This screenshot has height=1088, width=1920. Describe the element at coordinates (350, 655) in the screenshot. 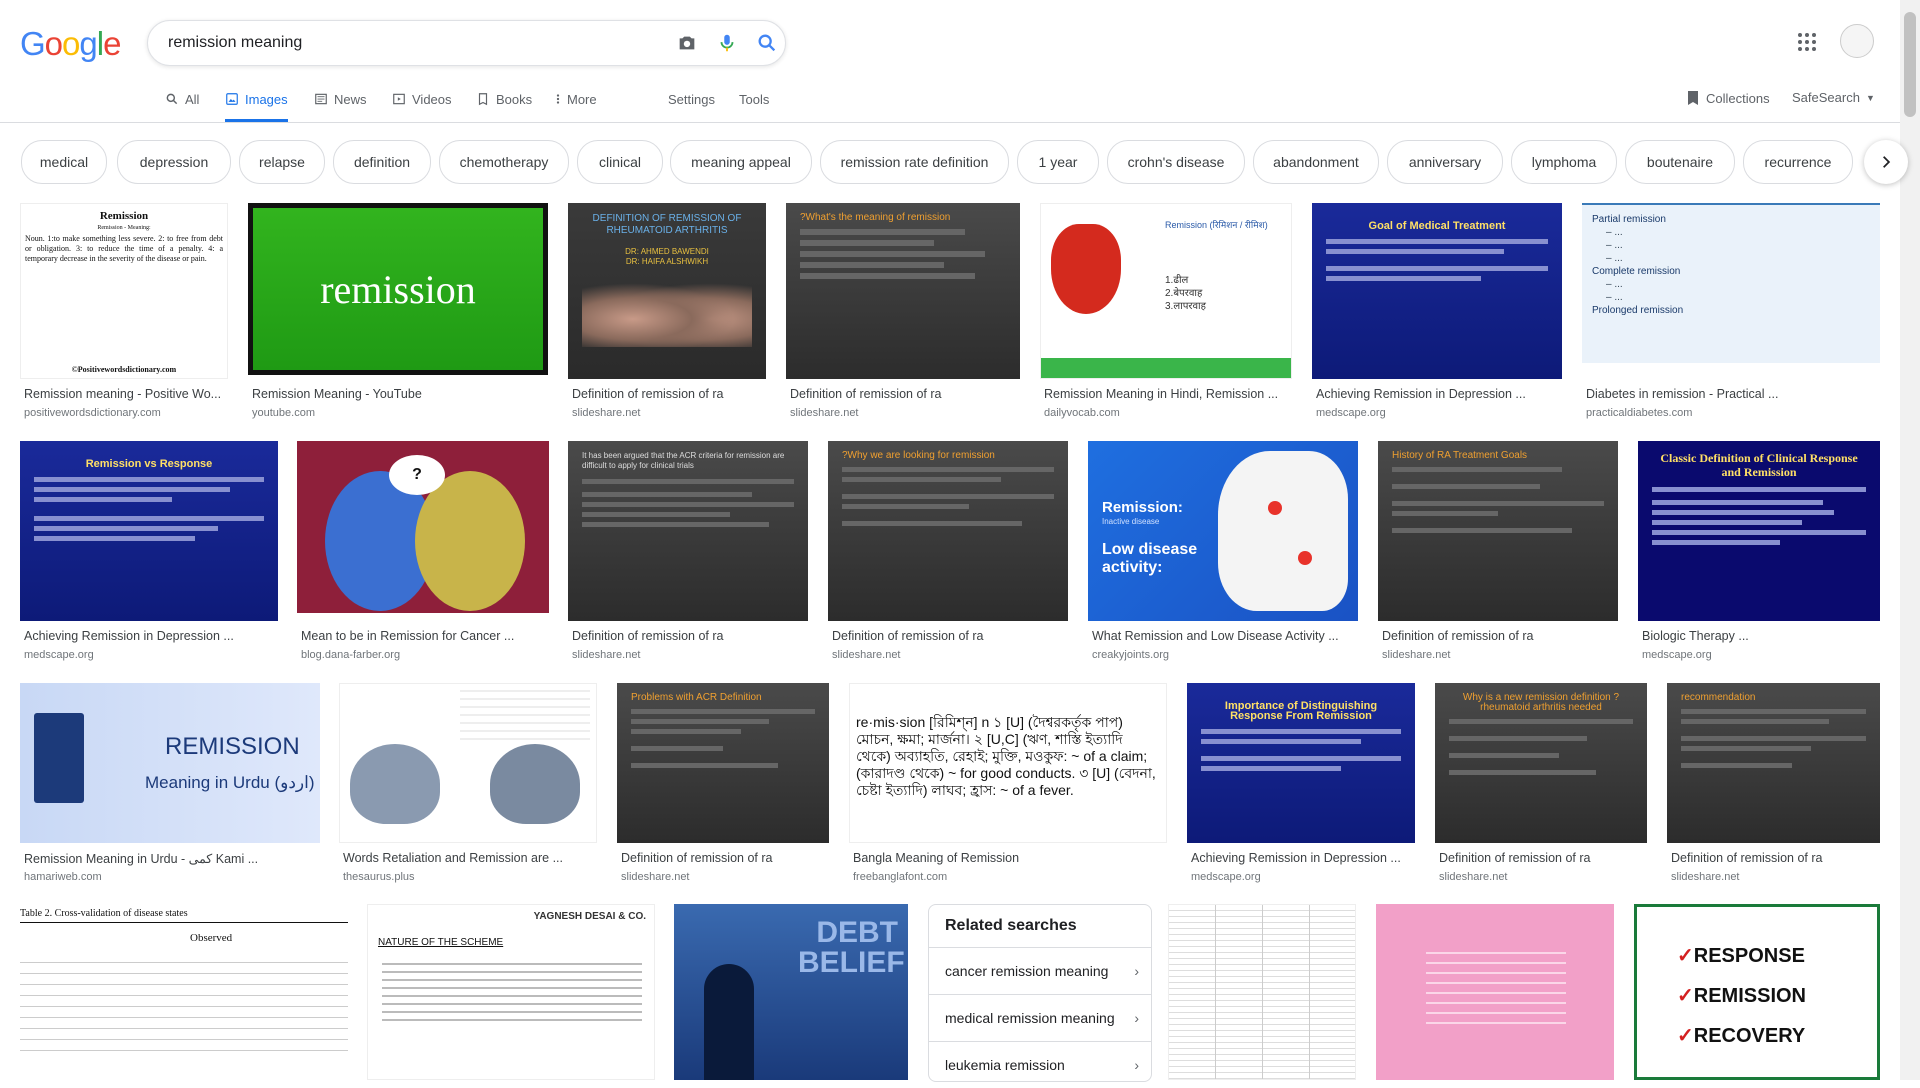

I see `result-source: blog.dana-farber.org` at that location.